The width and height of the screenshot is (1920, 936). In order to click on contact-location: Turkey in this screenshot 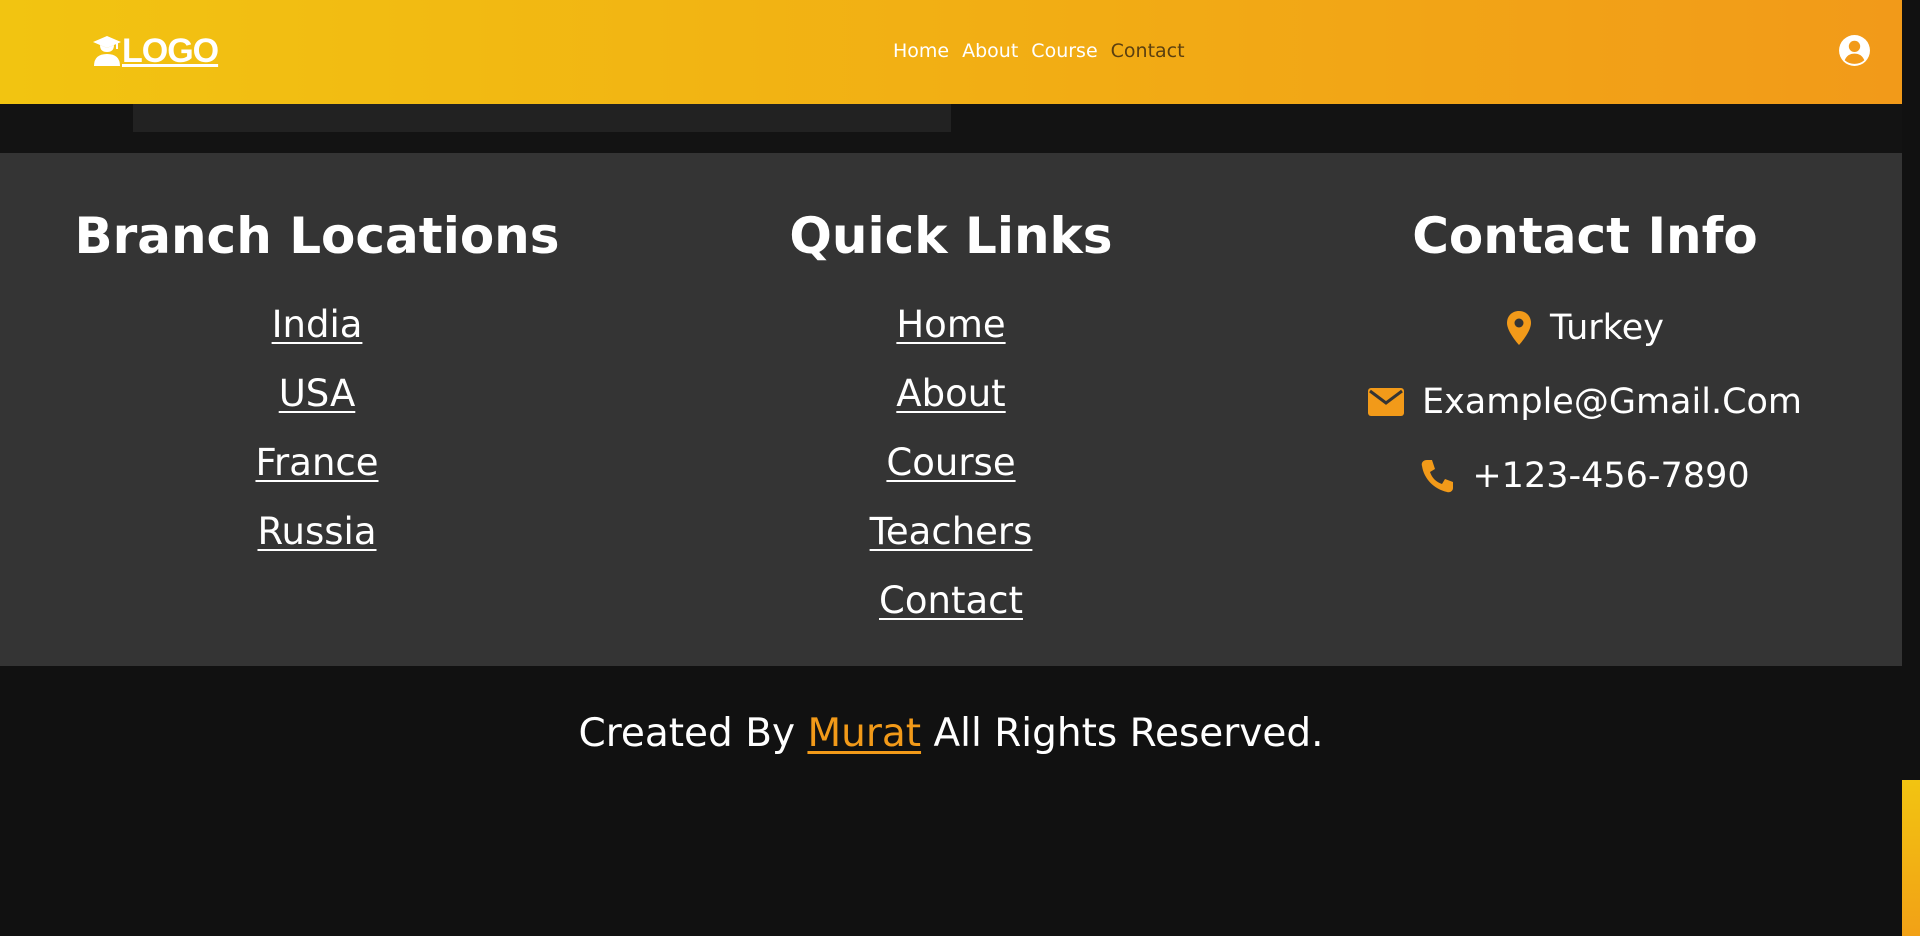, I will do `click(1585, 328)`.